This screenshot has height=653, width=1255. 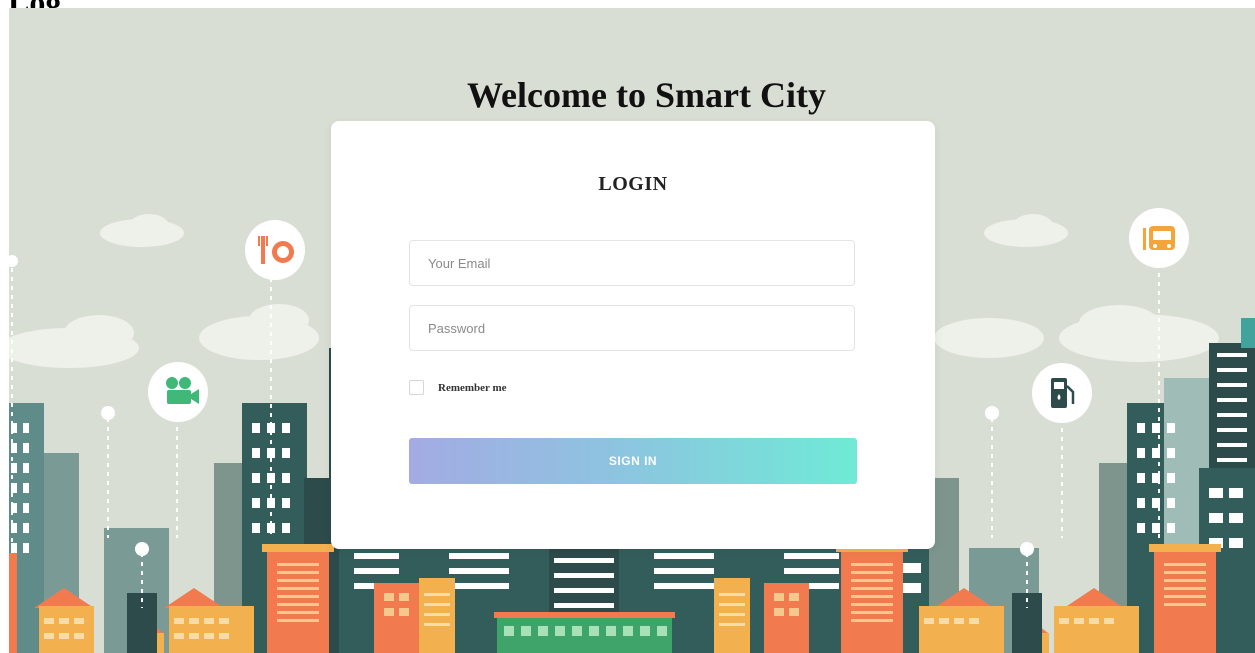 I want to click on bus-icon, so click(x=1159, y=238).